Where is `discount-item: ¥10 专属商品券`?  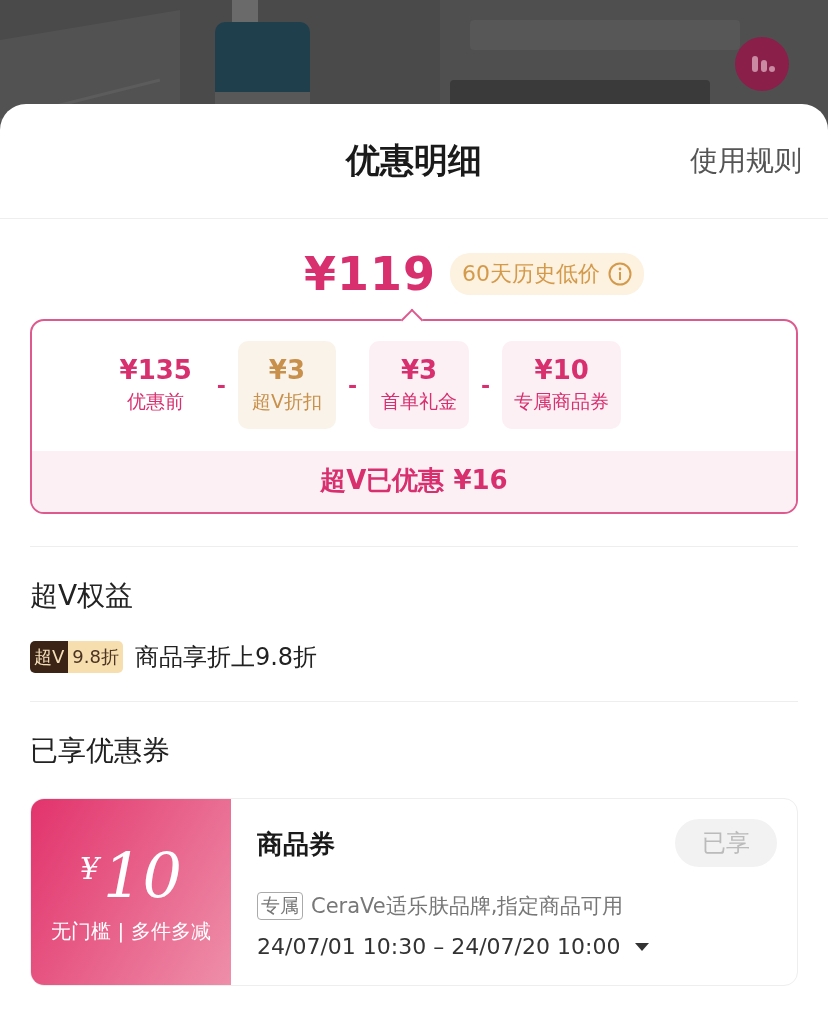
discount-item: ¥10 专属商品券 is located at coordinates (562, 385).